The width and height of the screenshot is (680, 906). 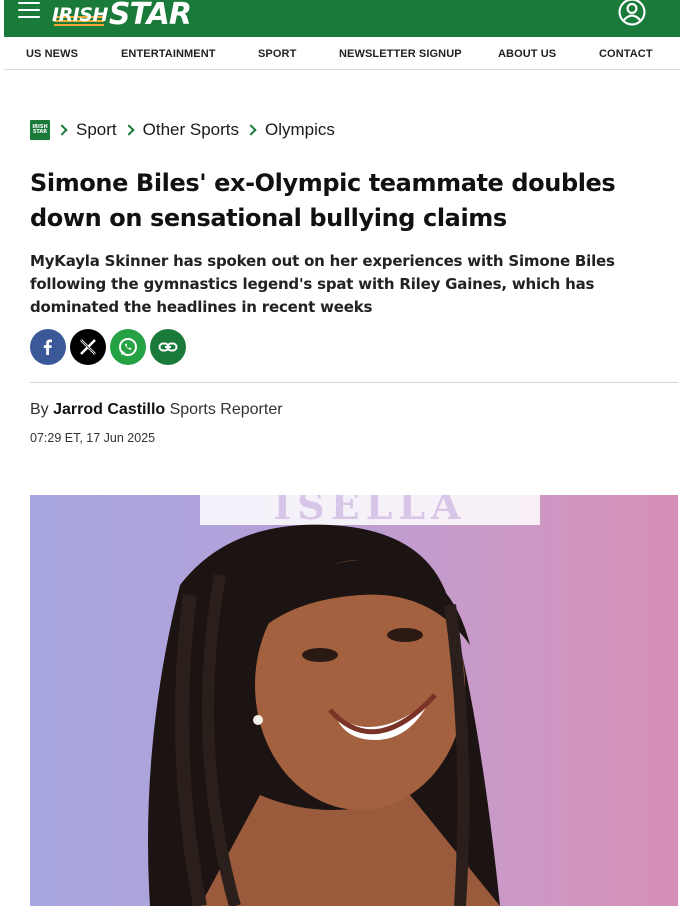 What do you see at coordinates (96, 130) in the screenshot?
I see `breadcrumb-sport: Sport` at bounding box center [96, 130].